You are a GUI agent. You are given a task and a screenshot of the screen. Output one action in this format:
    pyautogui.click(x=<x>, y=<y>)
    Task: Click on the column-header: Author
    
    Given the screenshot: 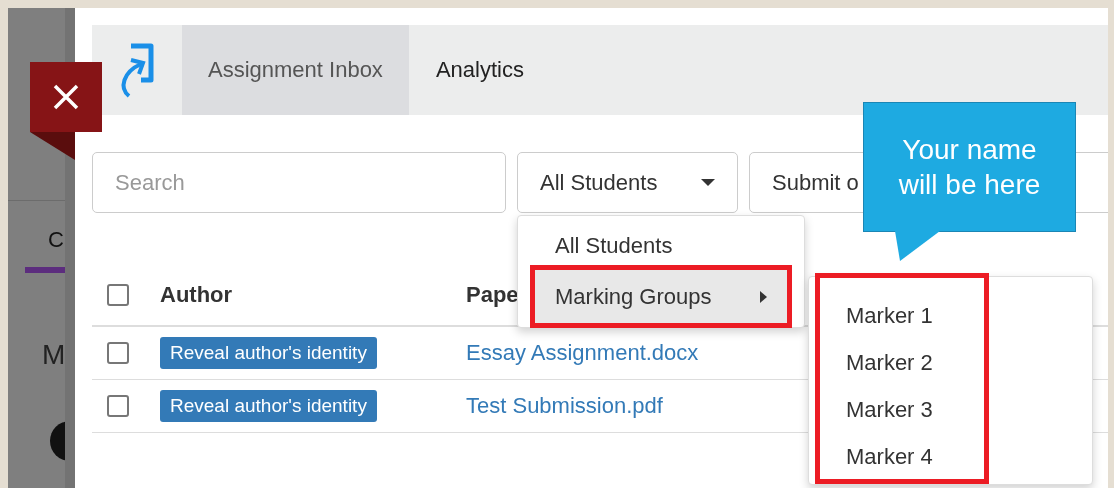 What is the action you would take?
    pyautogui.click(x=196, y=295)
    